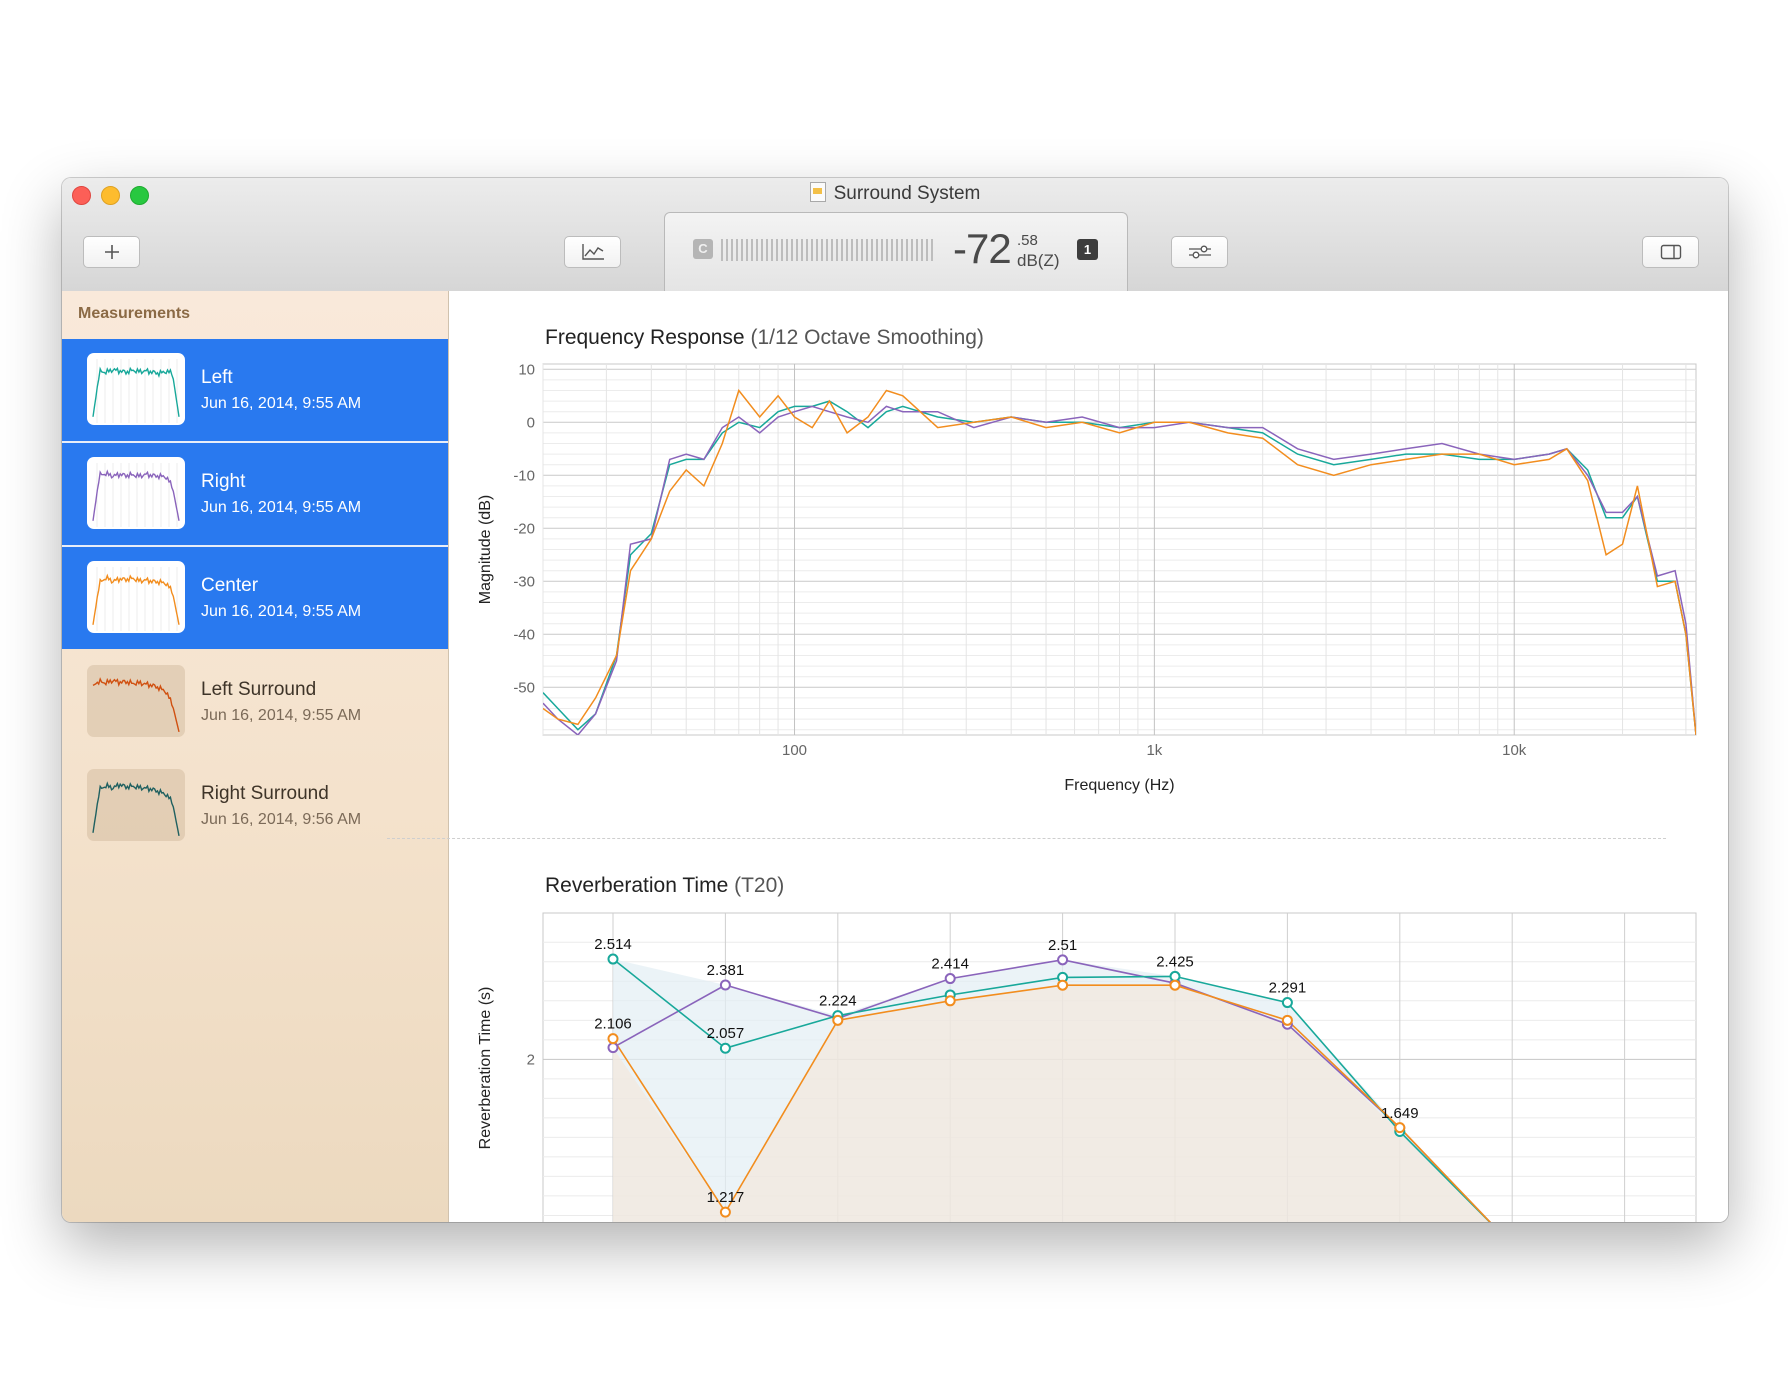 The width and height of the screenshot is (1788, 1400). Describe the element at coordinates (259, 689) in the screenshot. I see `measurement-name: Left Surround` at that location.